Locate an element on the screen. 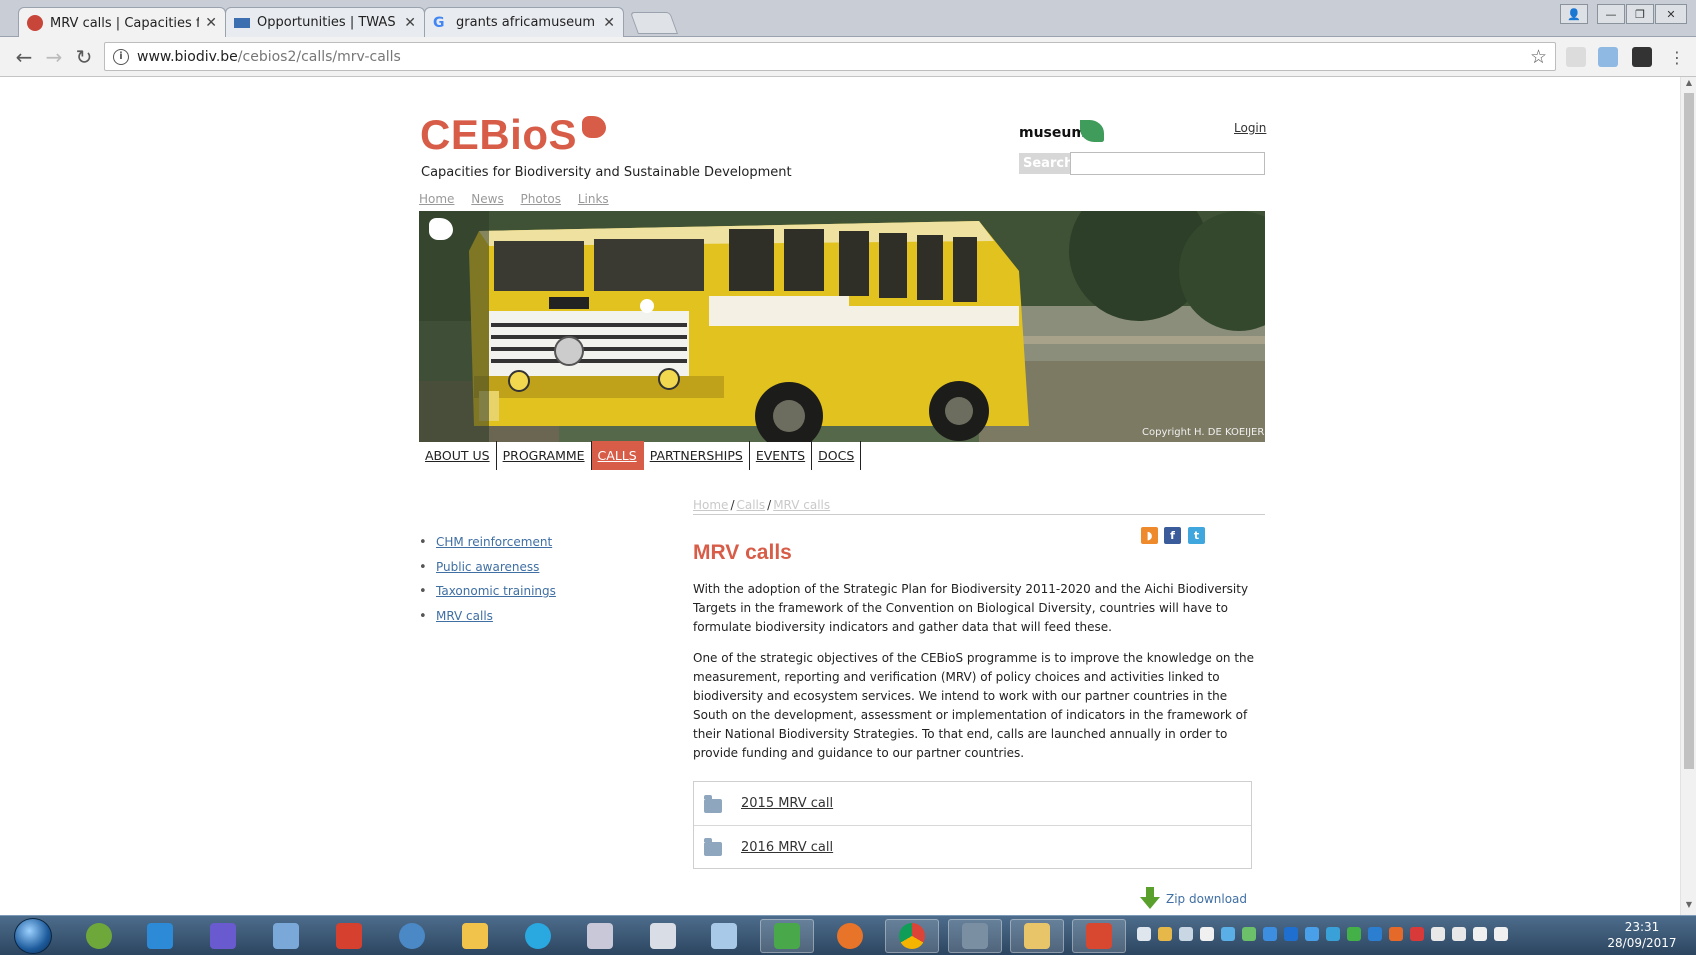 Image resolution: width=1696 pixels, height=955 pixels. file-row: 2016 MRV call is located at coordinates (972, 846).